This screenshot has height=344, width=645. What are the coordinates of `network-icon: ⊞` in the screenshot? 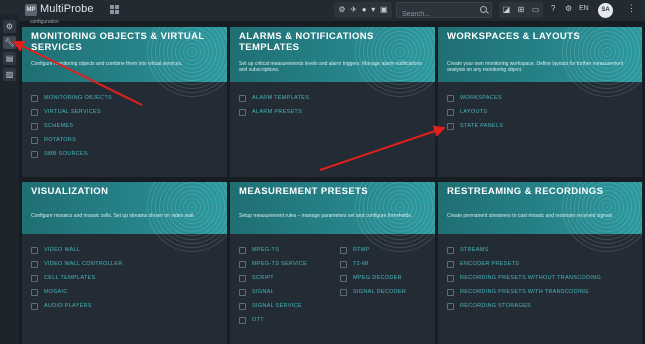 It's located at (521, 10).